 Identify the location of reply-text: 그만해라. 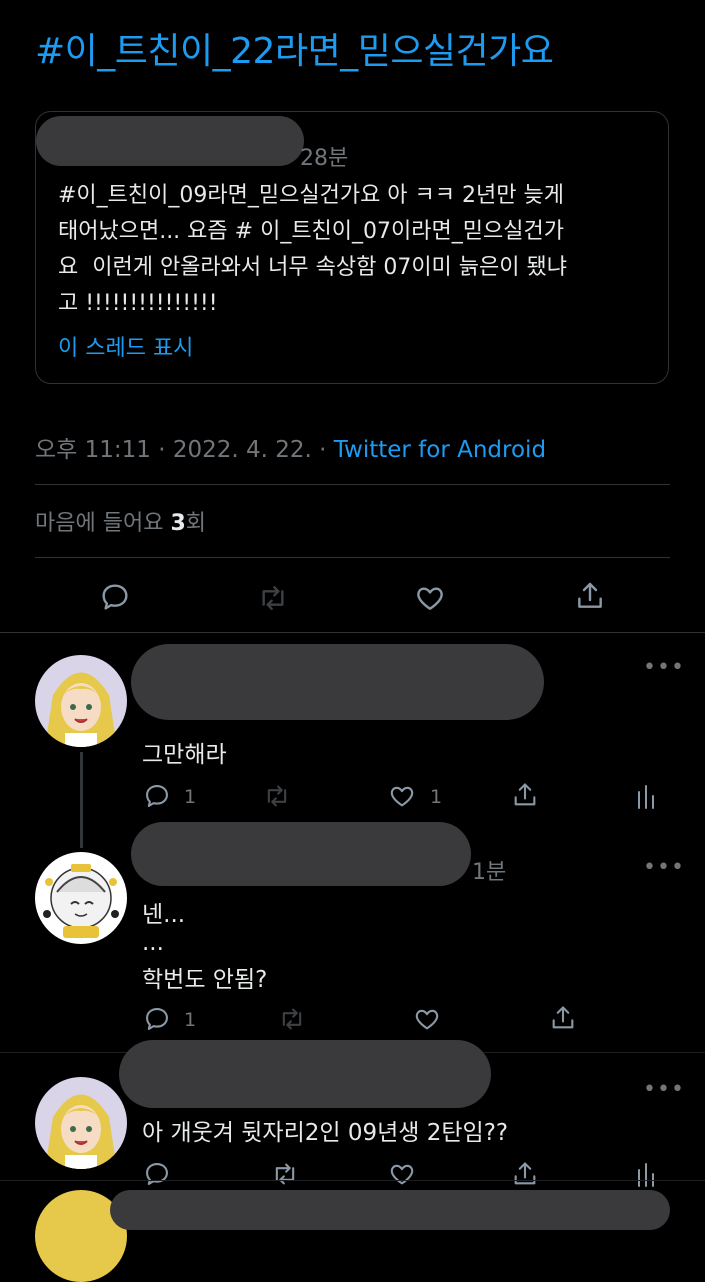
(184, 755).